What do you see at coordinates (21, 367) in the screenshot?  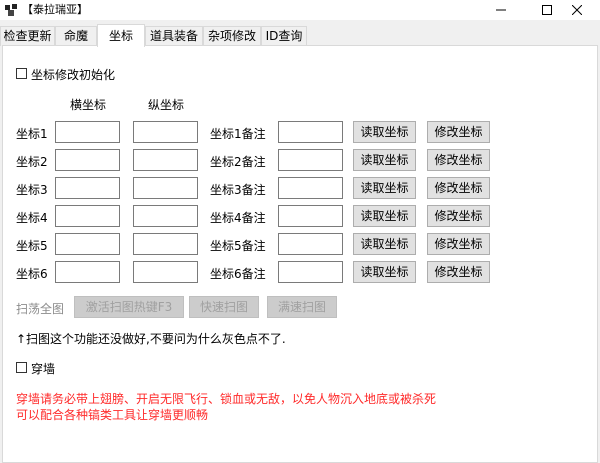 I see `wall-clip-checkbox` at bounding box center [21, 367].